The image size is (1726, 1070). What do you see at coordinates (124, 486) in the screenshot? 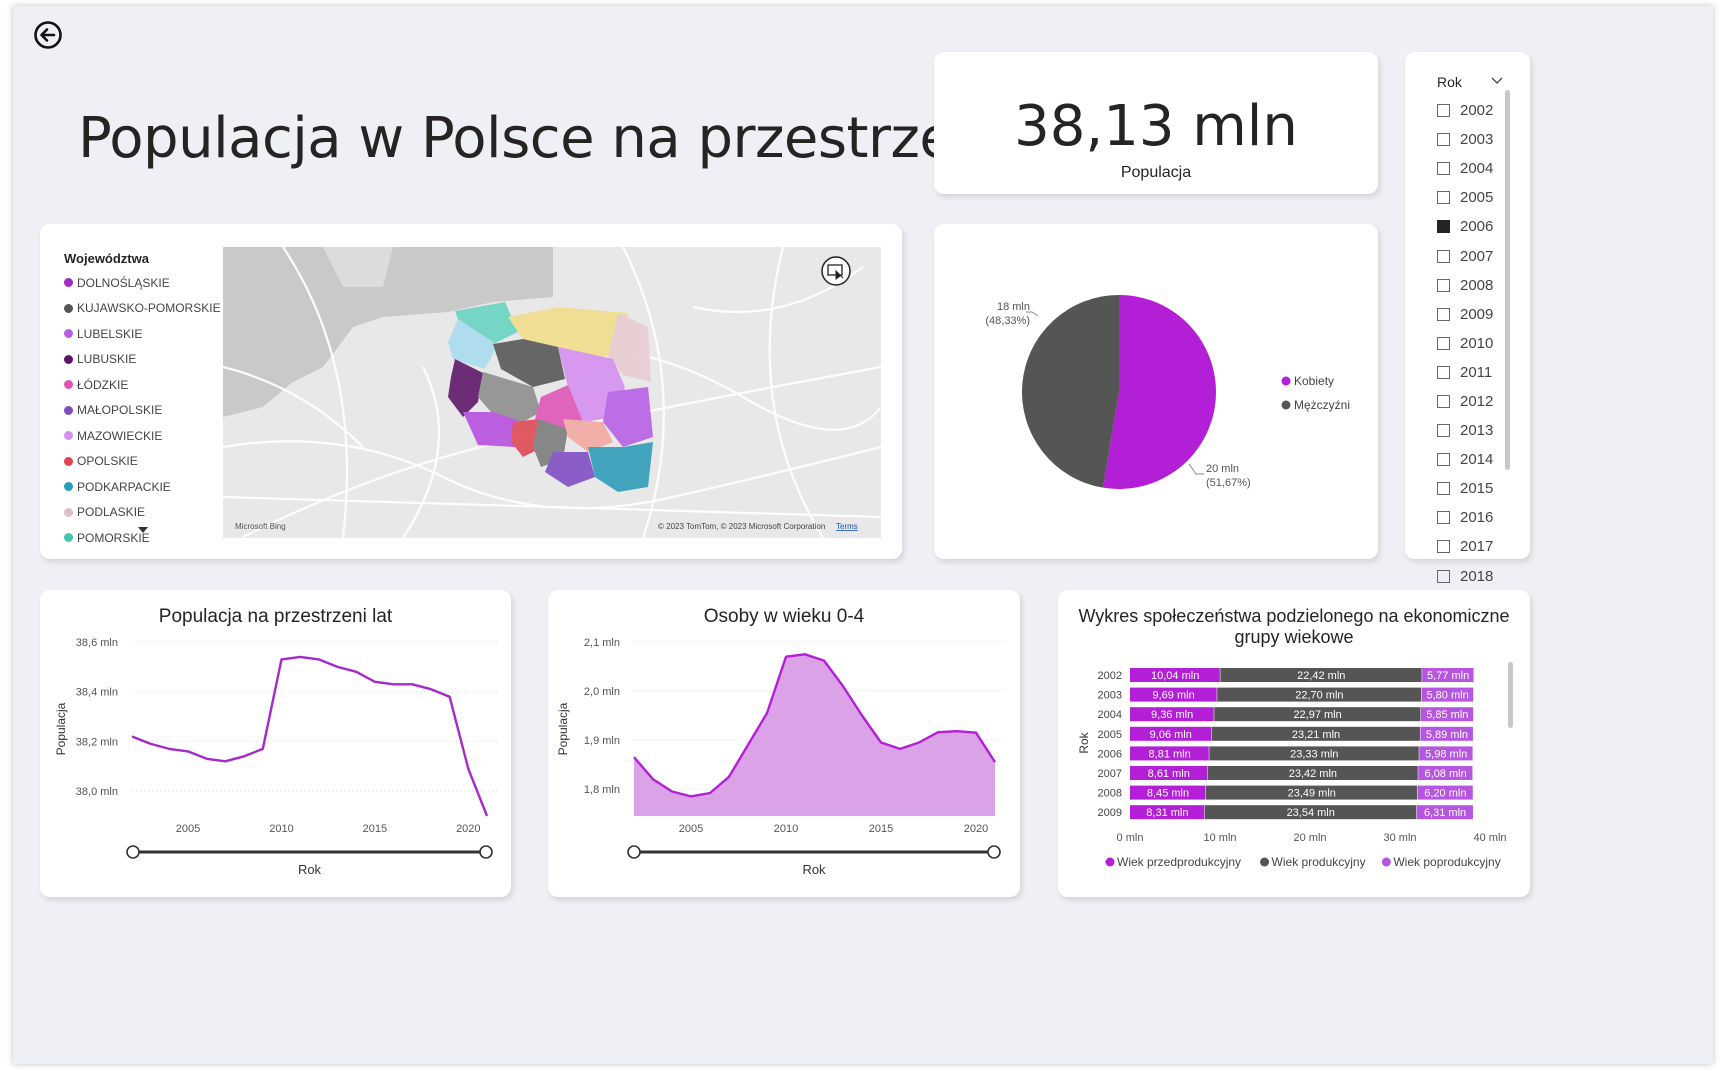
I see `legend-label: PODKARPACKIE` at bounding box center [124, 486].